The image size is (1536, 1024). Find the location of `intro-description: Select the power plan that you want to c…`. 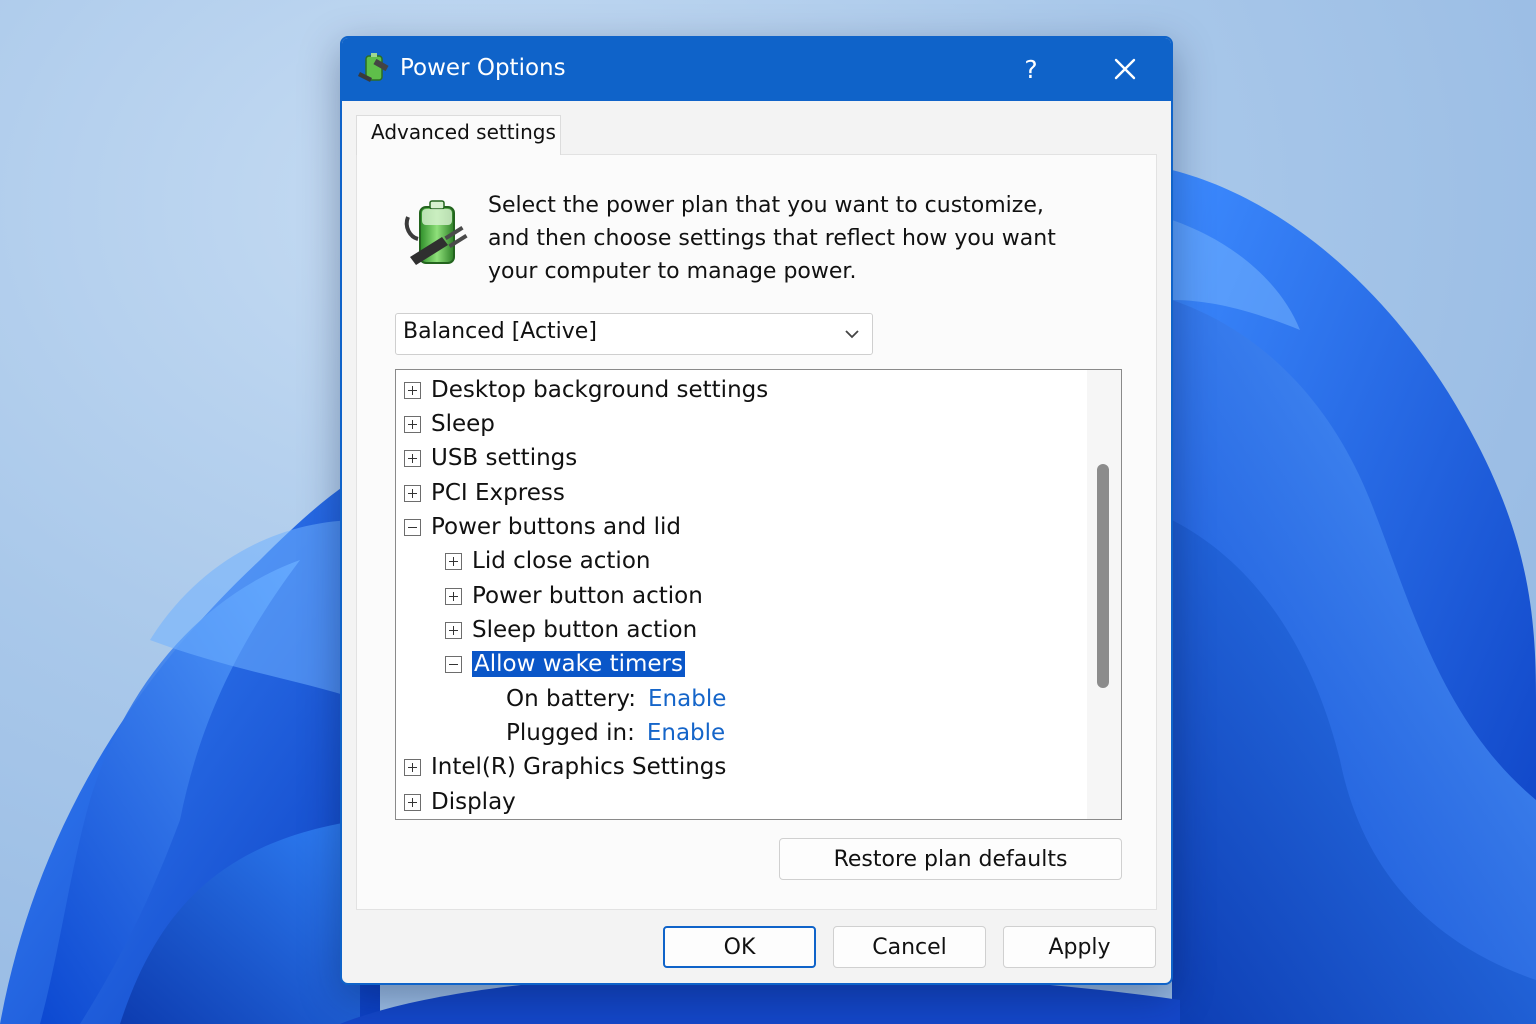

intro-description: Select the power plan that you want to c… is located at coordinates (788, 238).